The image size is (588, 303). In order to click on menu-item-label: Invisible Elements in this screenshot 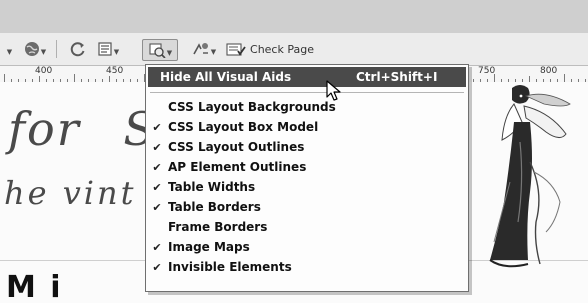, I will do `click(230, 267)`.